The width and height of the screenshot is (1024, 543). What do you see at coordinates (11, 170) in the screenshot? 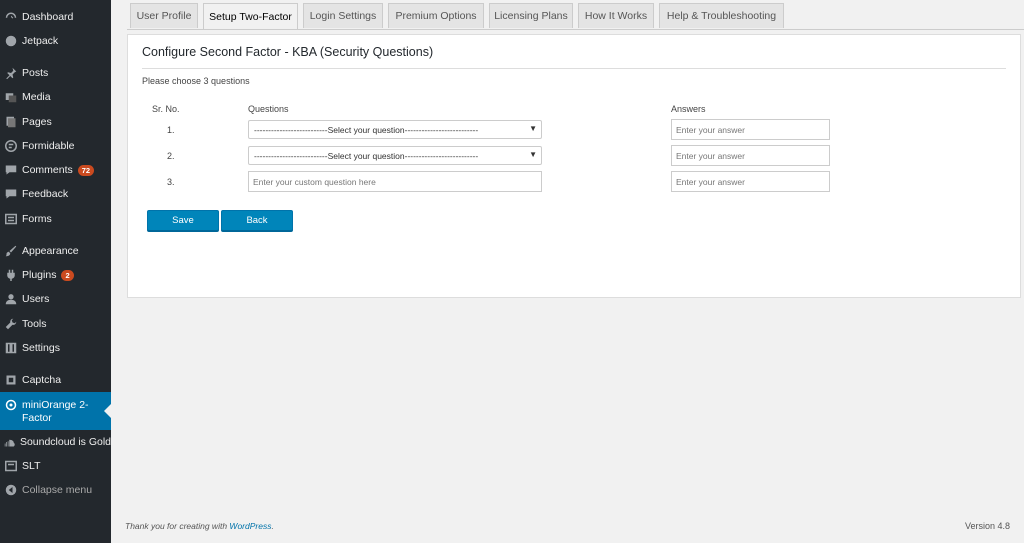
I see `comment-icon` at bounding box center [11, 170].